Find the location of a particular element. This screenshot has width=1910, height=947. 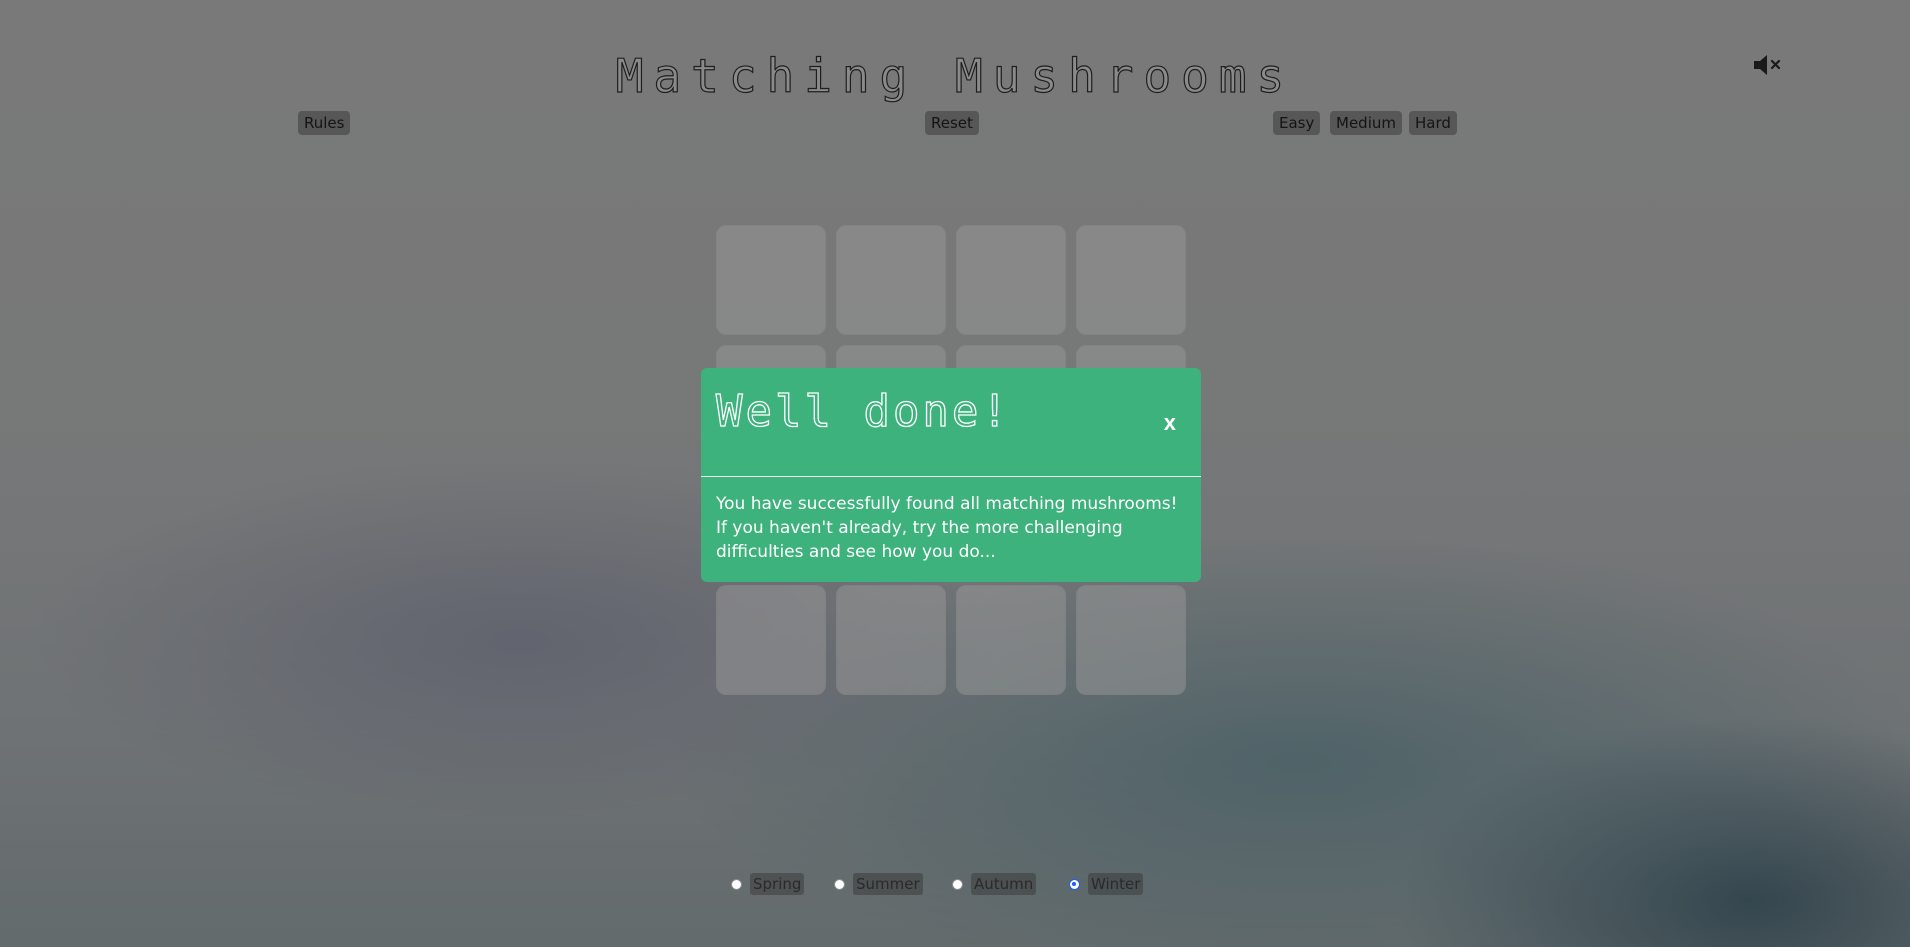

season-option-autumn: Autumn is located at coordinates (994, 884).